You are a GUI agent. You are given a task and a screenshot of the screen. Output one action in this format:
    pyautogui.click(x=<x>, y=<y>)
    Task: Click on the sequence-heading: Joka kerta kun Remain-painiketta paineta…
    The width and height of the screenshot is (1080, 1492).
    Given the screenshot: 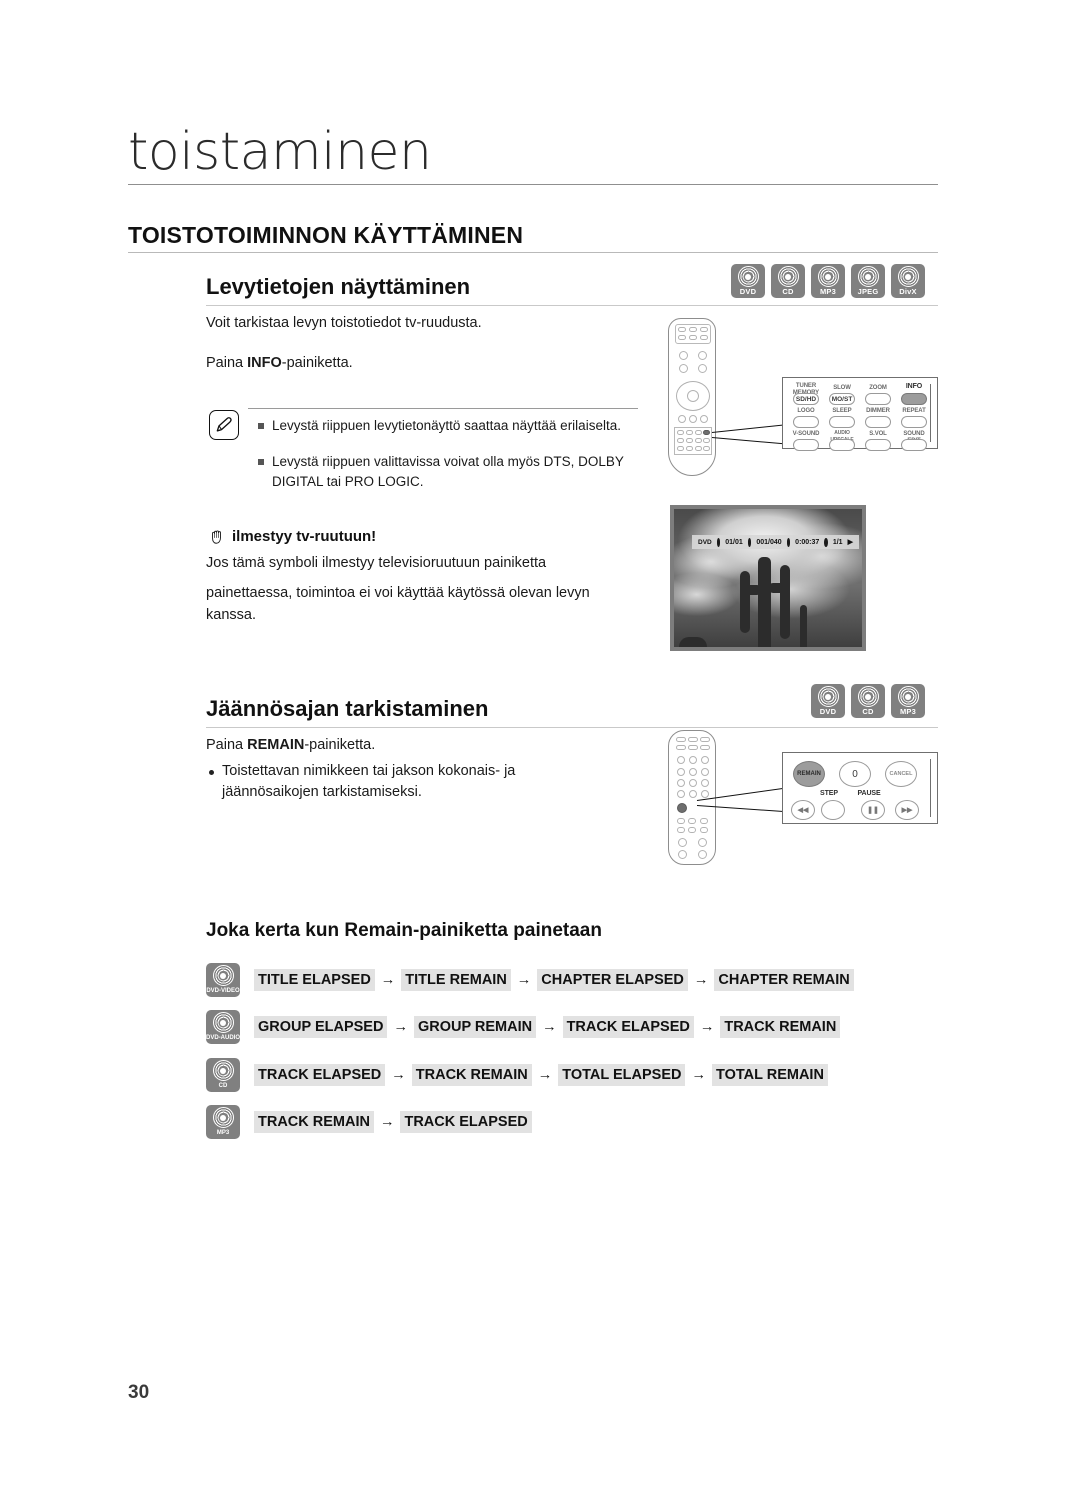 What is the action you would take?
    pyautogui.click(x=404, y=930)
    